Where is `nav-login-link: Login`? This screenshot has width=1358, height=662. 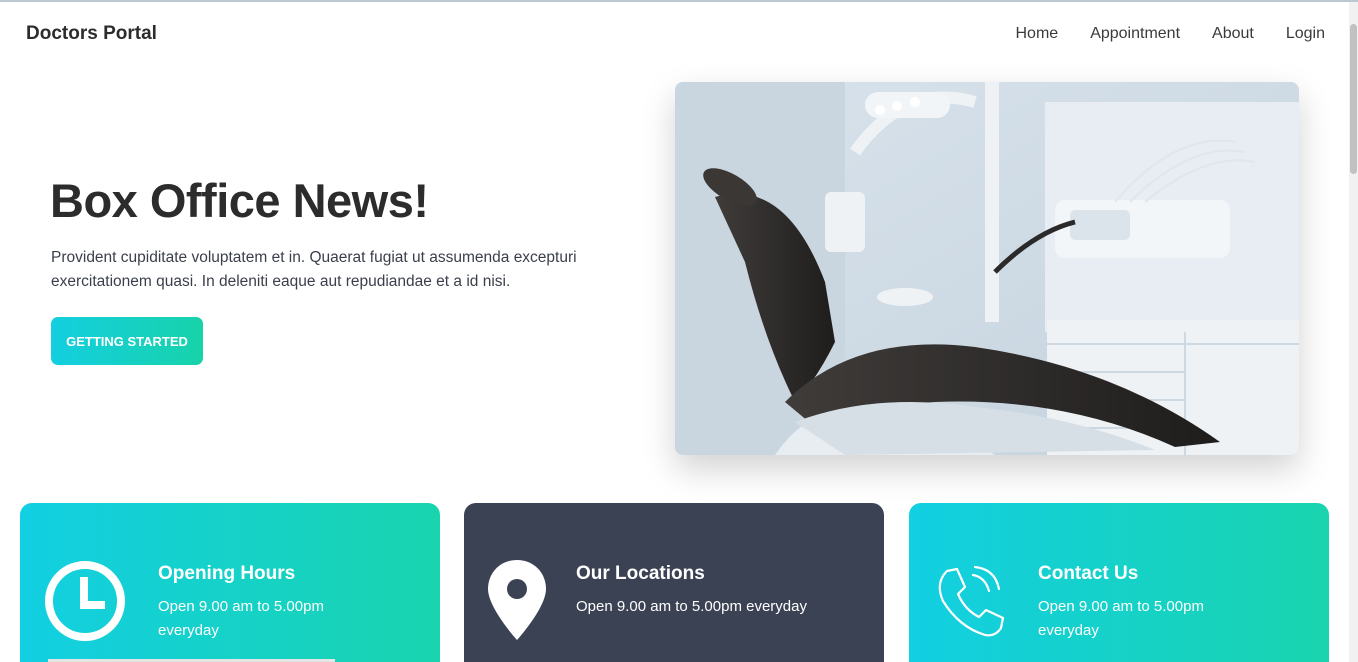 nav-login-link: Login is located at coordinates (1305, 34).